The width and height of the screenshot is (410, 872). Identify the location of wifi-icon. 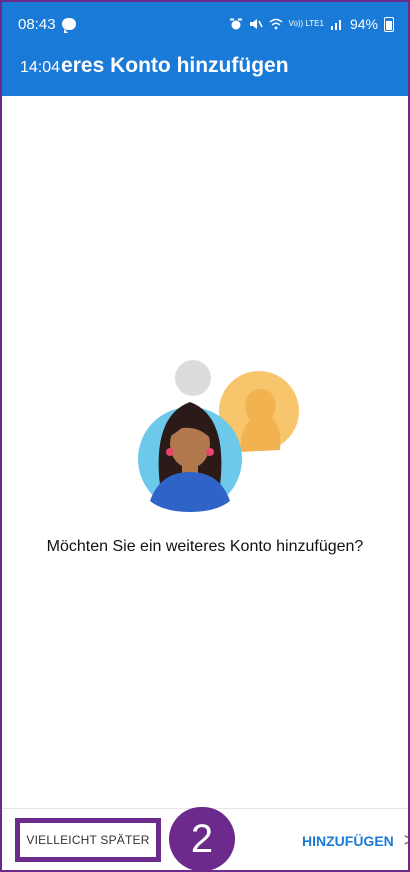
(275, 24).